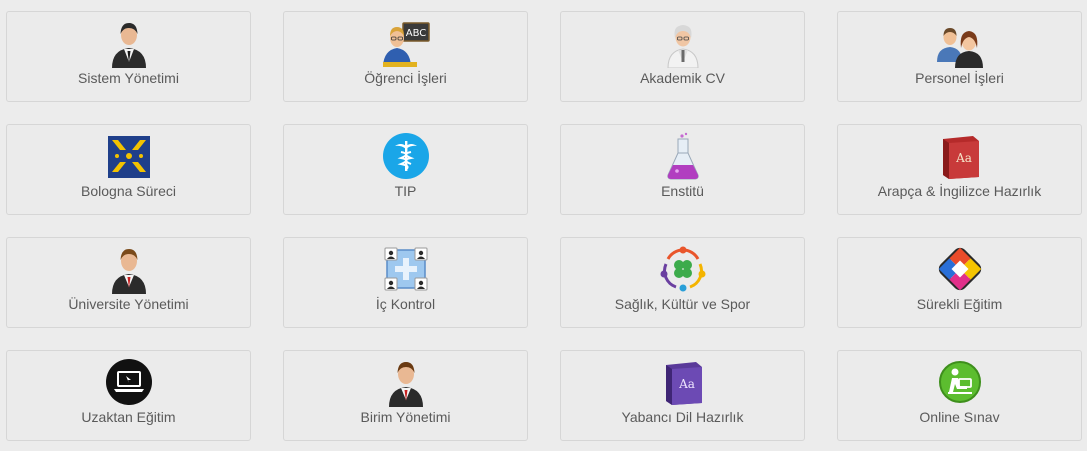  Describe the element at coordinates (683, 156) in the screenshot. I see `flask-icon` at that location.